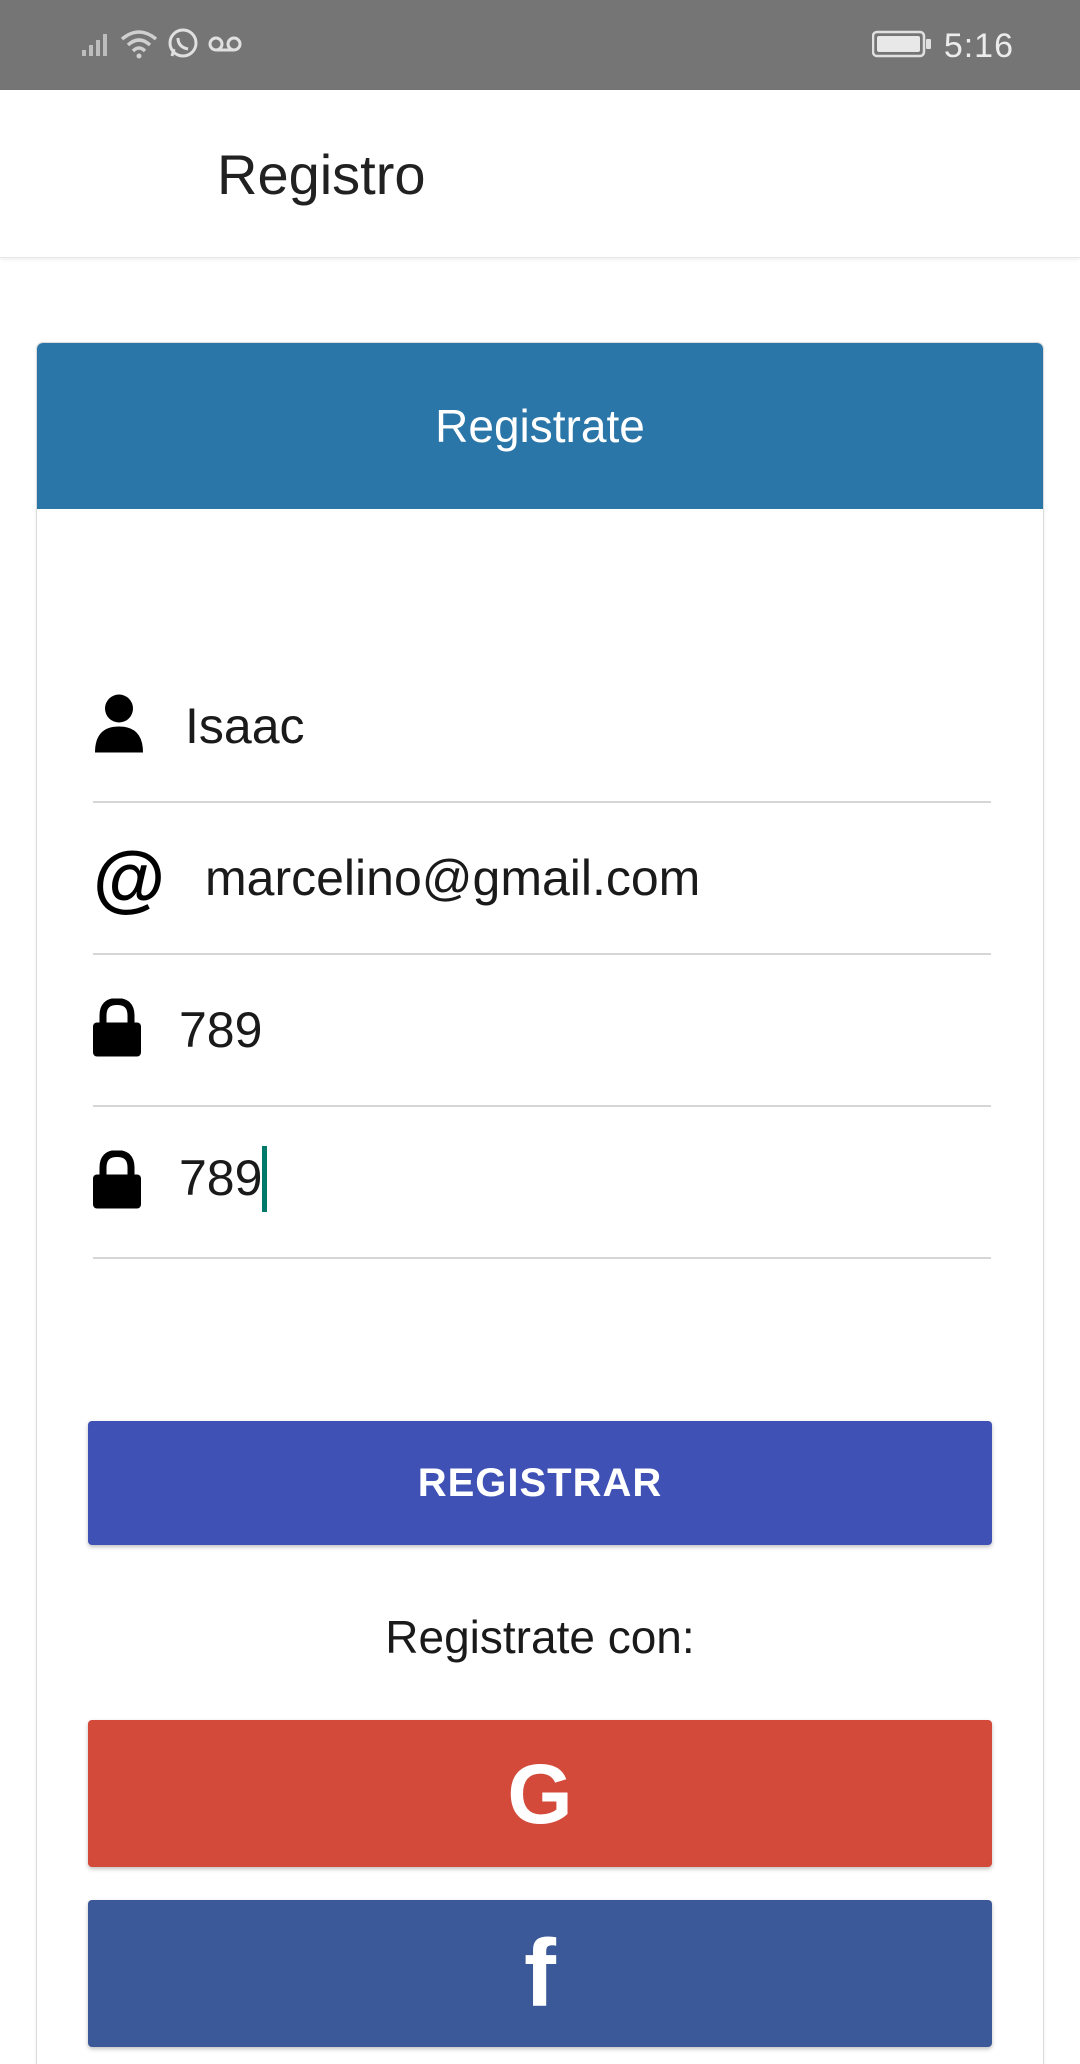 This screenshot has width=1080, height=2064. I want to click on password-value: 789, so click(220, 1030).